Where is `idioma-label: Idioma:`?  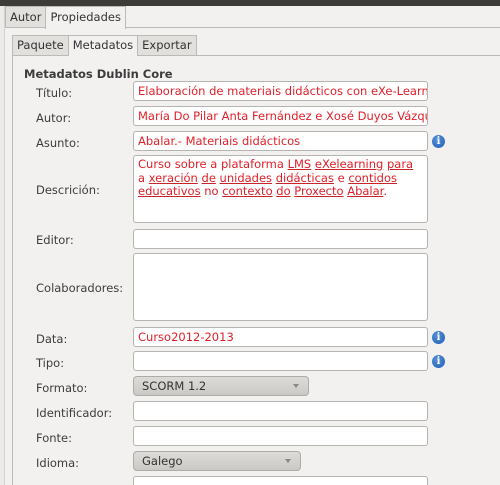
idioma-label: Idioma: is located at coordinates (58, 463).